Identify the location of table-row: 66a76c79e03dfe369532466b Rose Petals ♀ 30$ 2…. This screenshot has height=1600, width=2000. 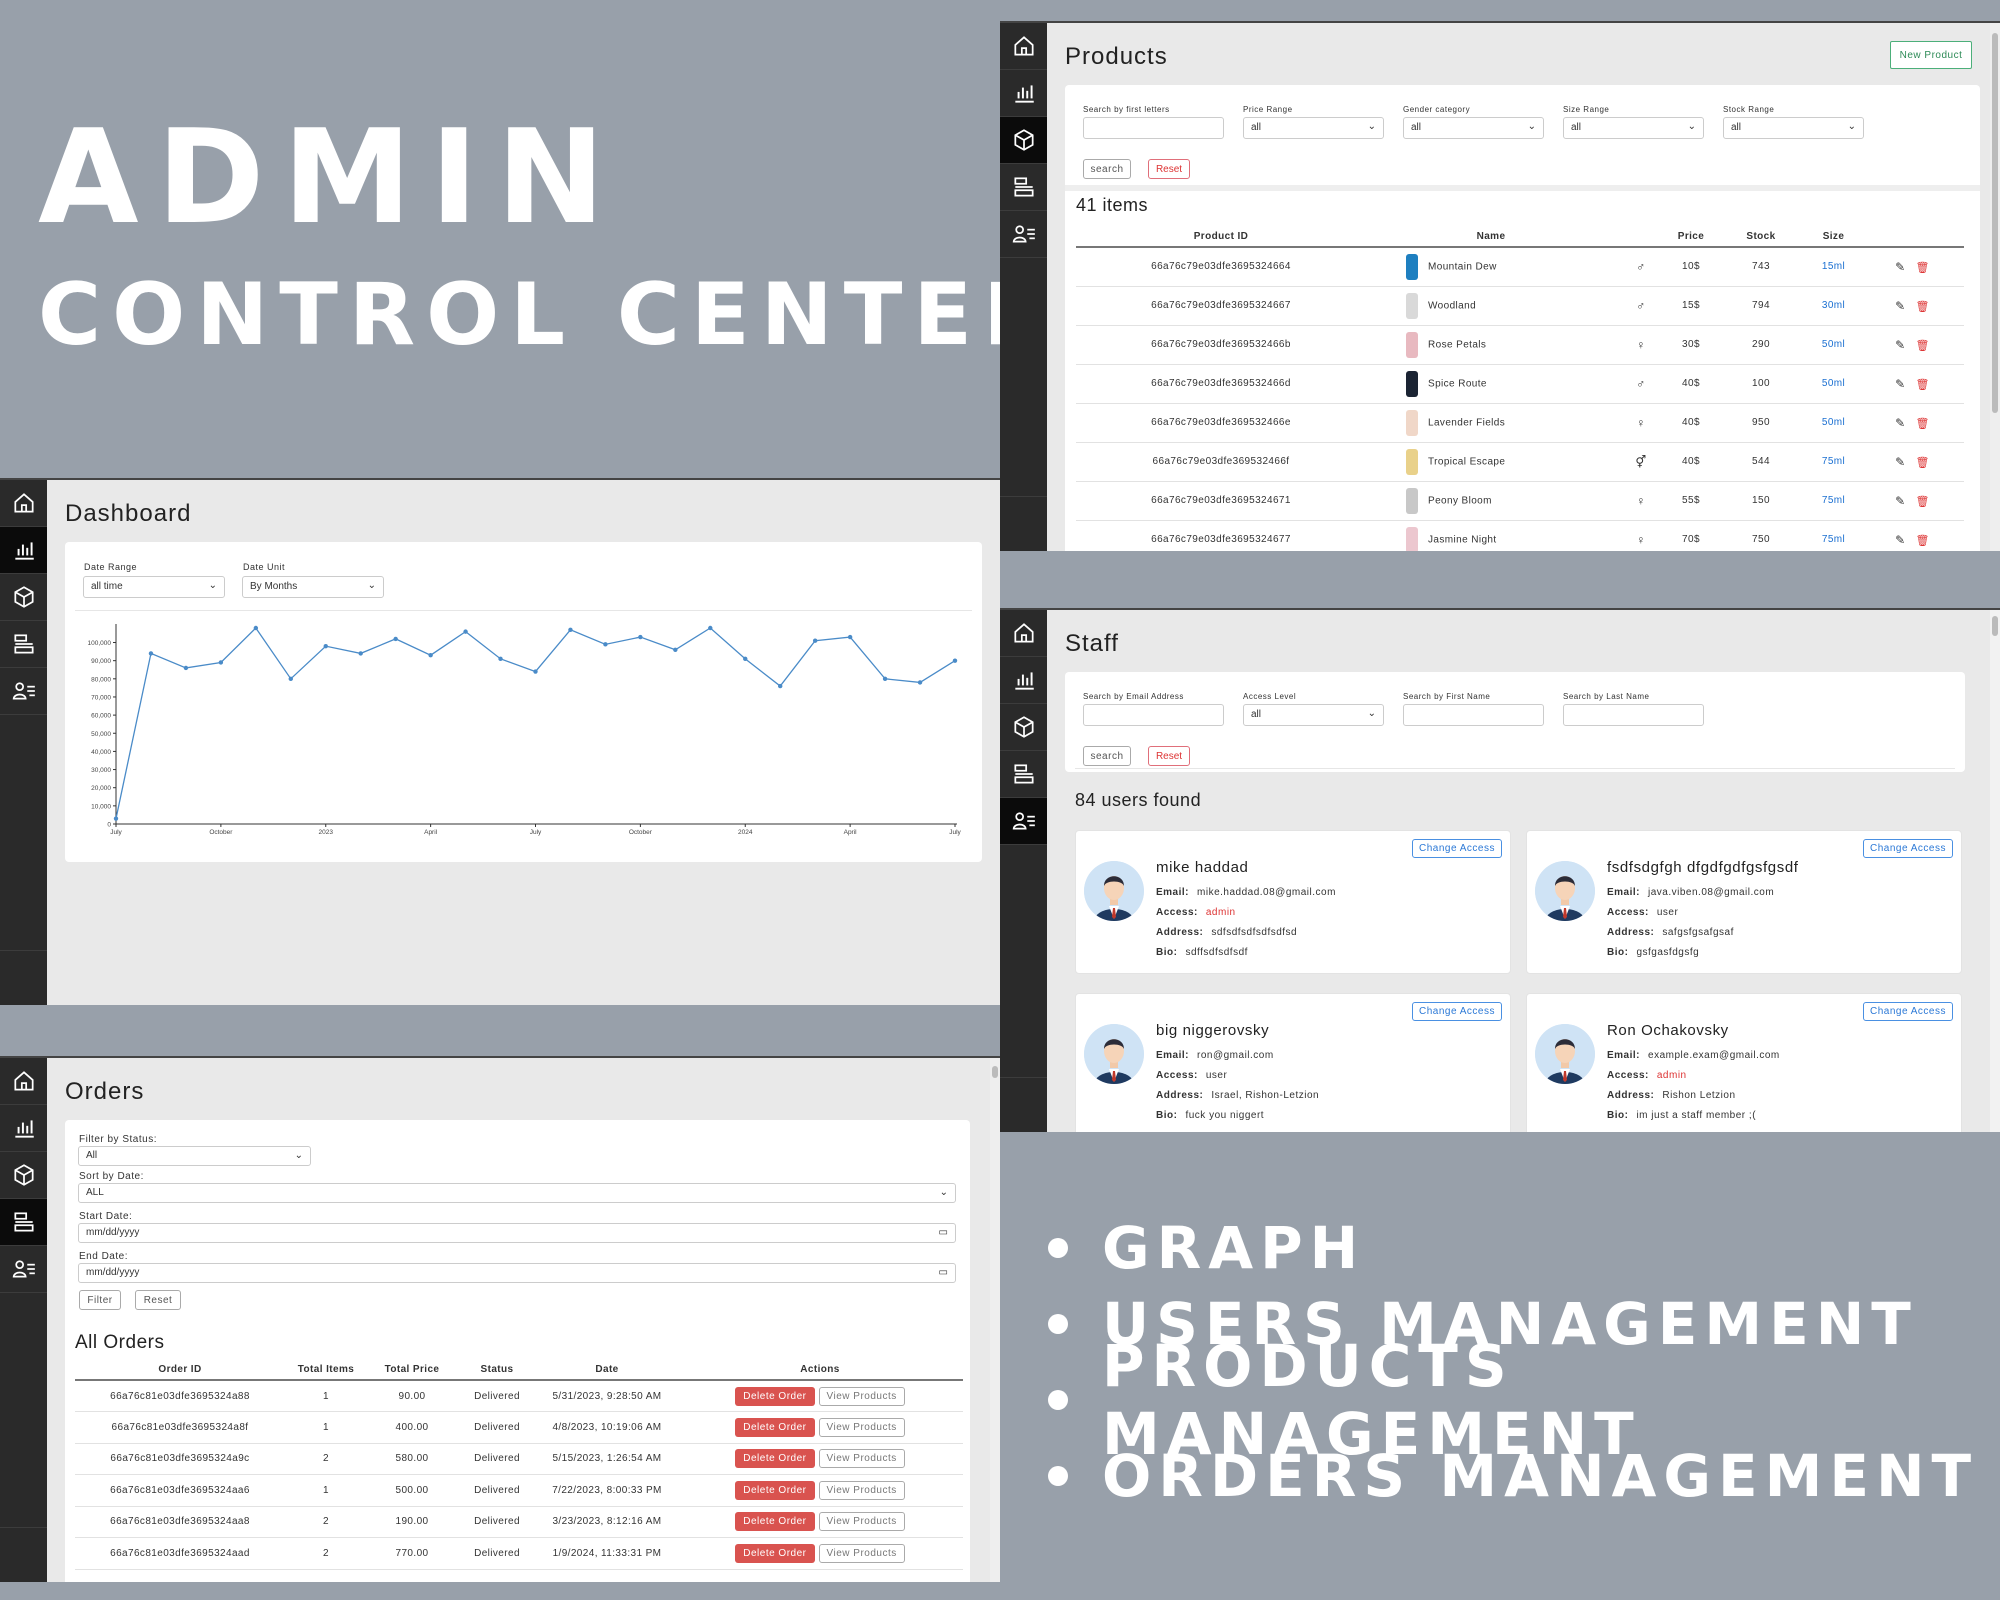
(1520, 345).